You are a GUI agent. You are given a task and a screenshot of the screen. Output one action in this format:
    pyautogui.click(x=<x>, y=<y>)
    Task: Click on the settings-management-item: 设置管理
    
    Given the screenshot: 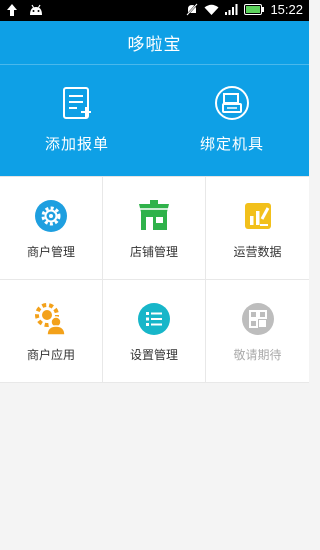 What is the action you would take?
    pyautogui.click(x=154, y=331)
    